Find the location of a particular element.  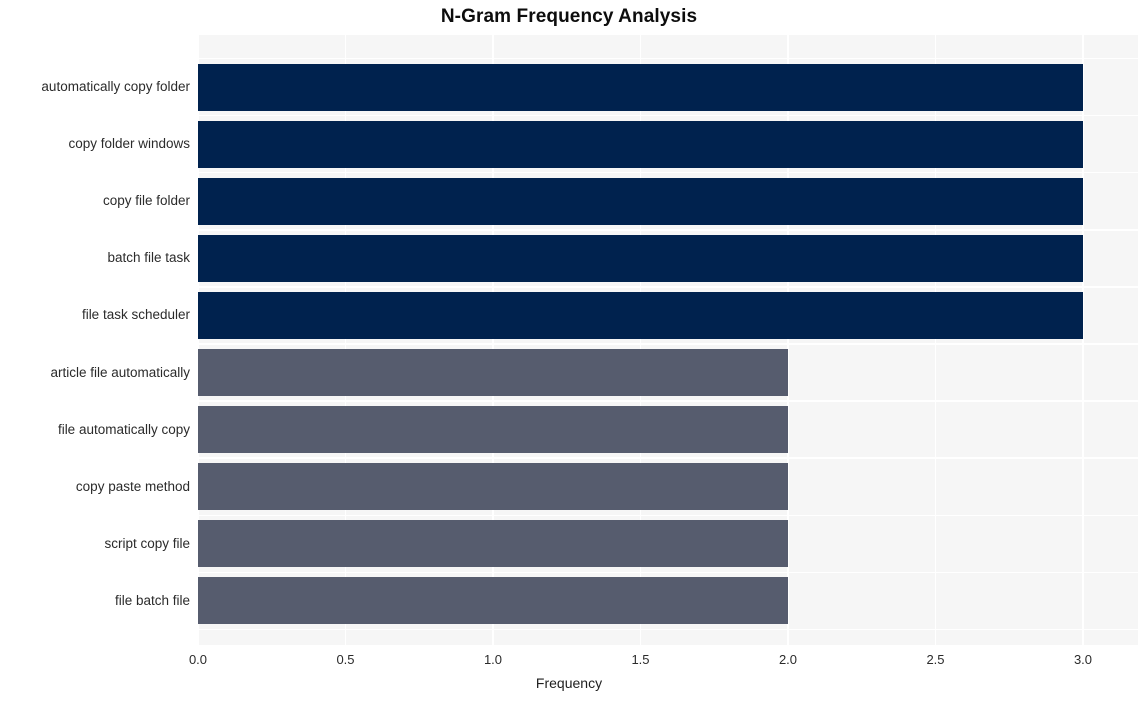

y-tick-label: file task scheduler is located at coordinates (135, 315).